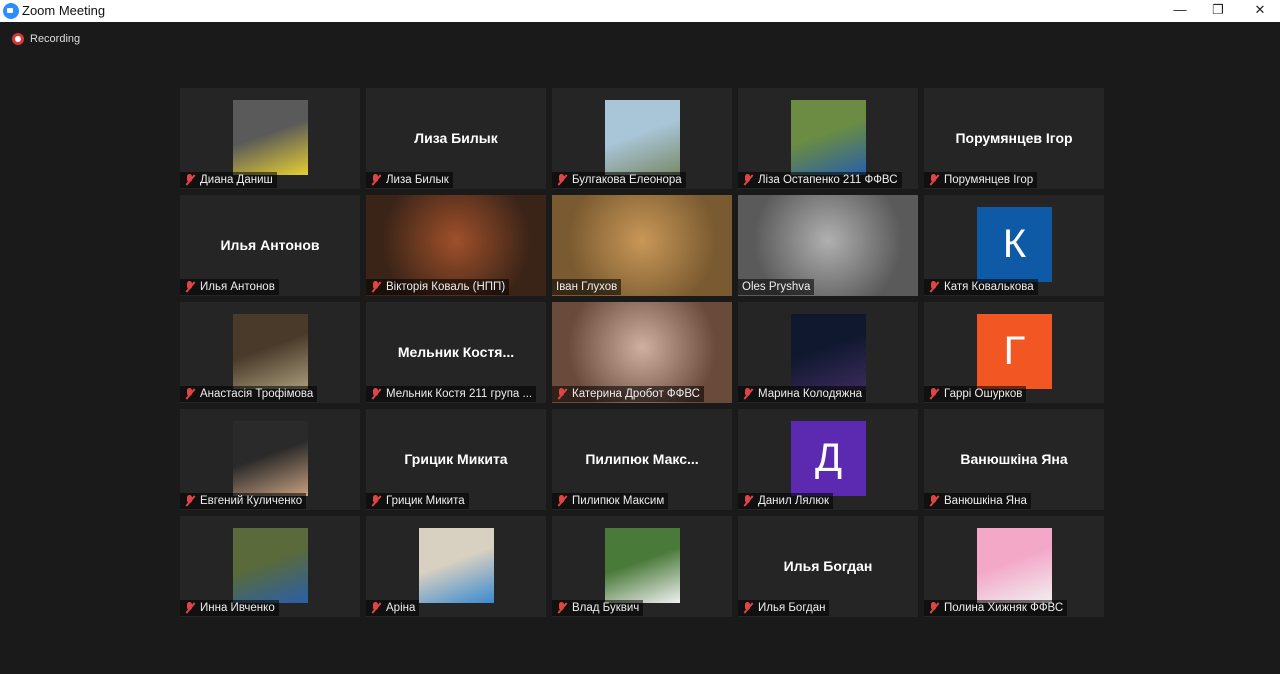 Image resolution: width=1280 pixels, height=674 pixels. Describe the element at coordinates (11, 11) in the screenshot. I see `zoom-app-icon` at that location.